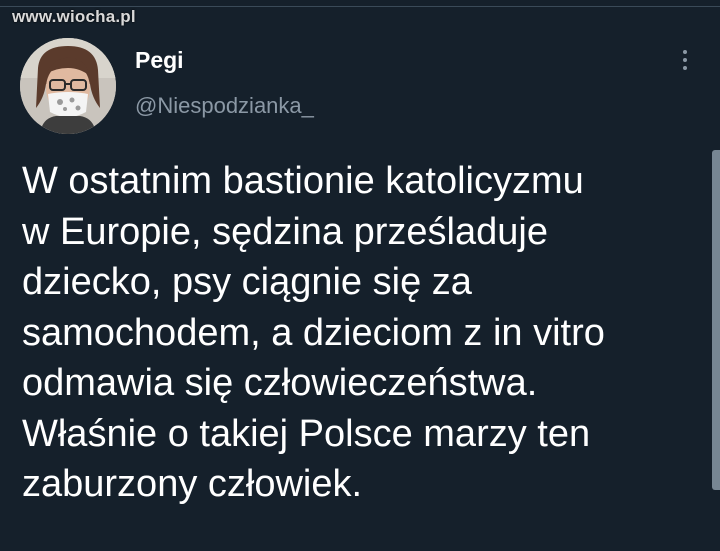 The height and width of the screenshot is (551, 720). What do you see at coordinates (716, 320) in the screenshot?
I see `scrollbar` at bounding box center [716, 320].